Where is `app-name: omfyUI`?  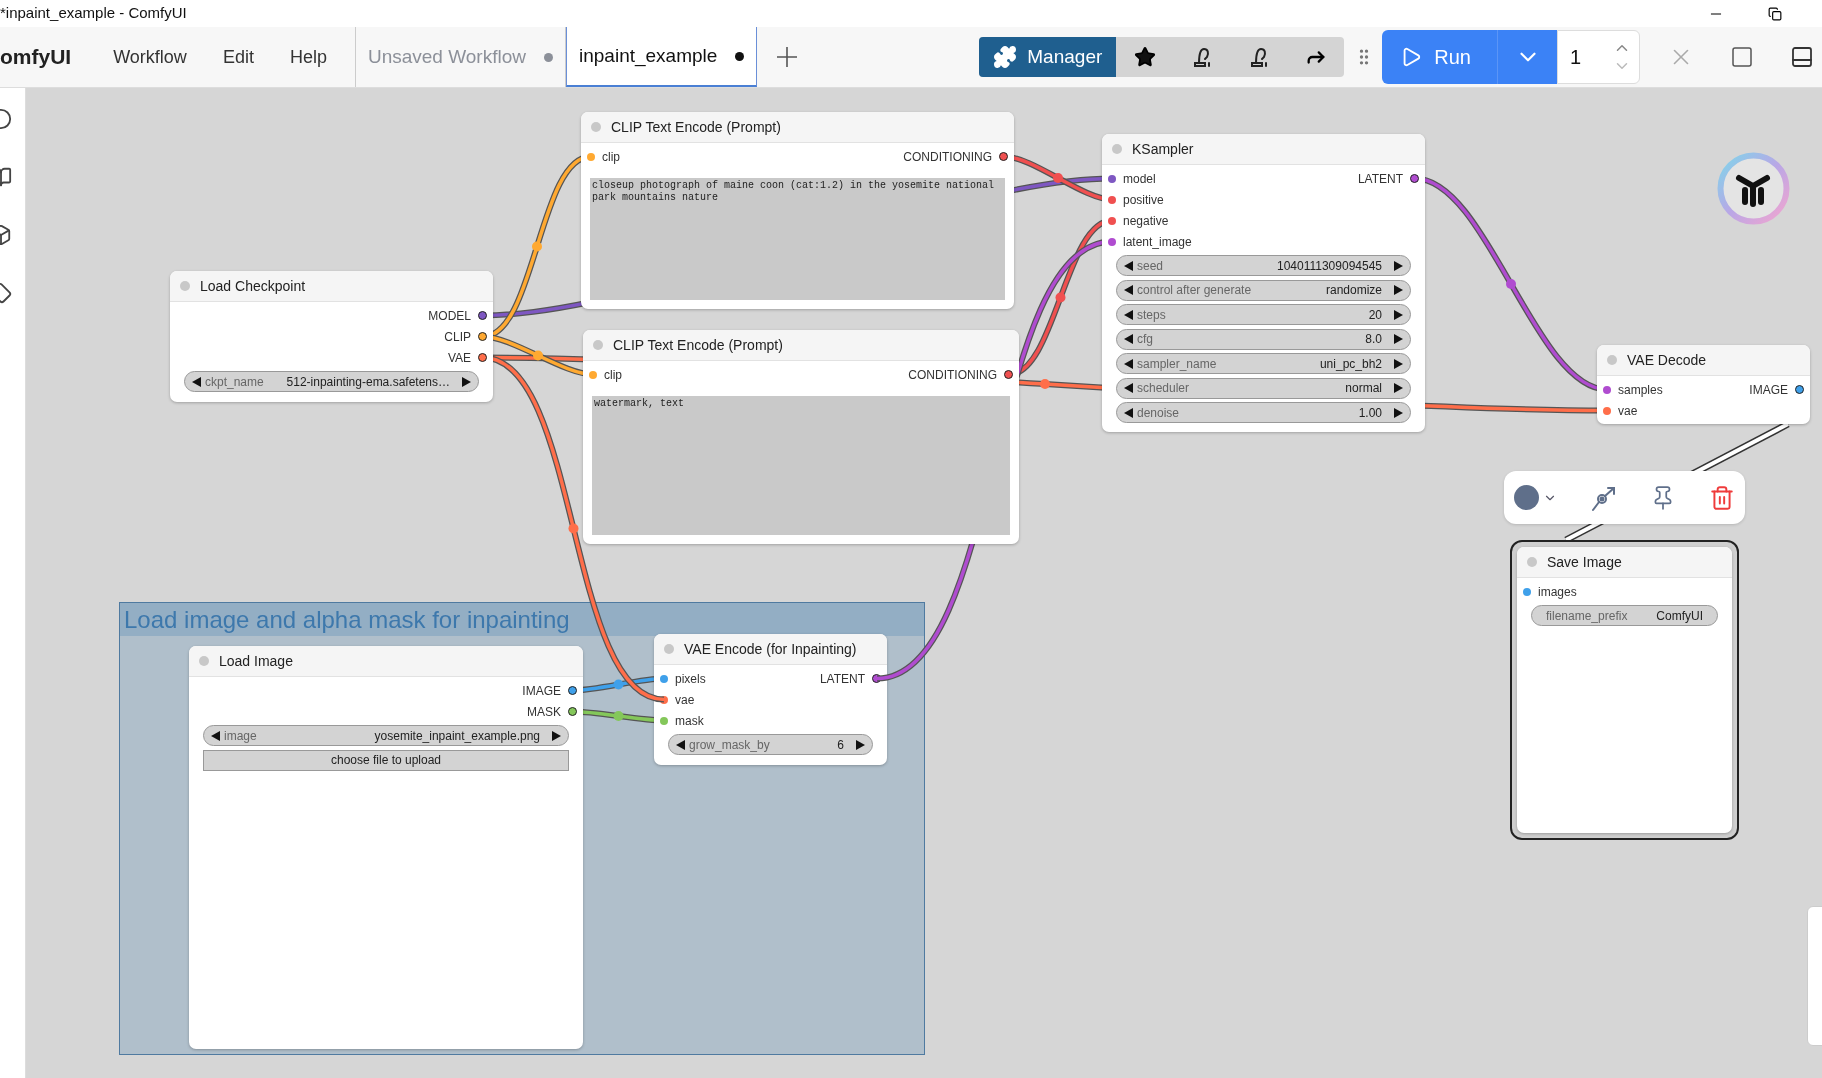
app-name: omfyUI is located at coordinates (36, 57).